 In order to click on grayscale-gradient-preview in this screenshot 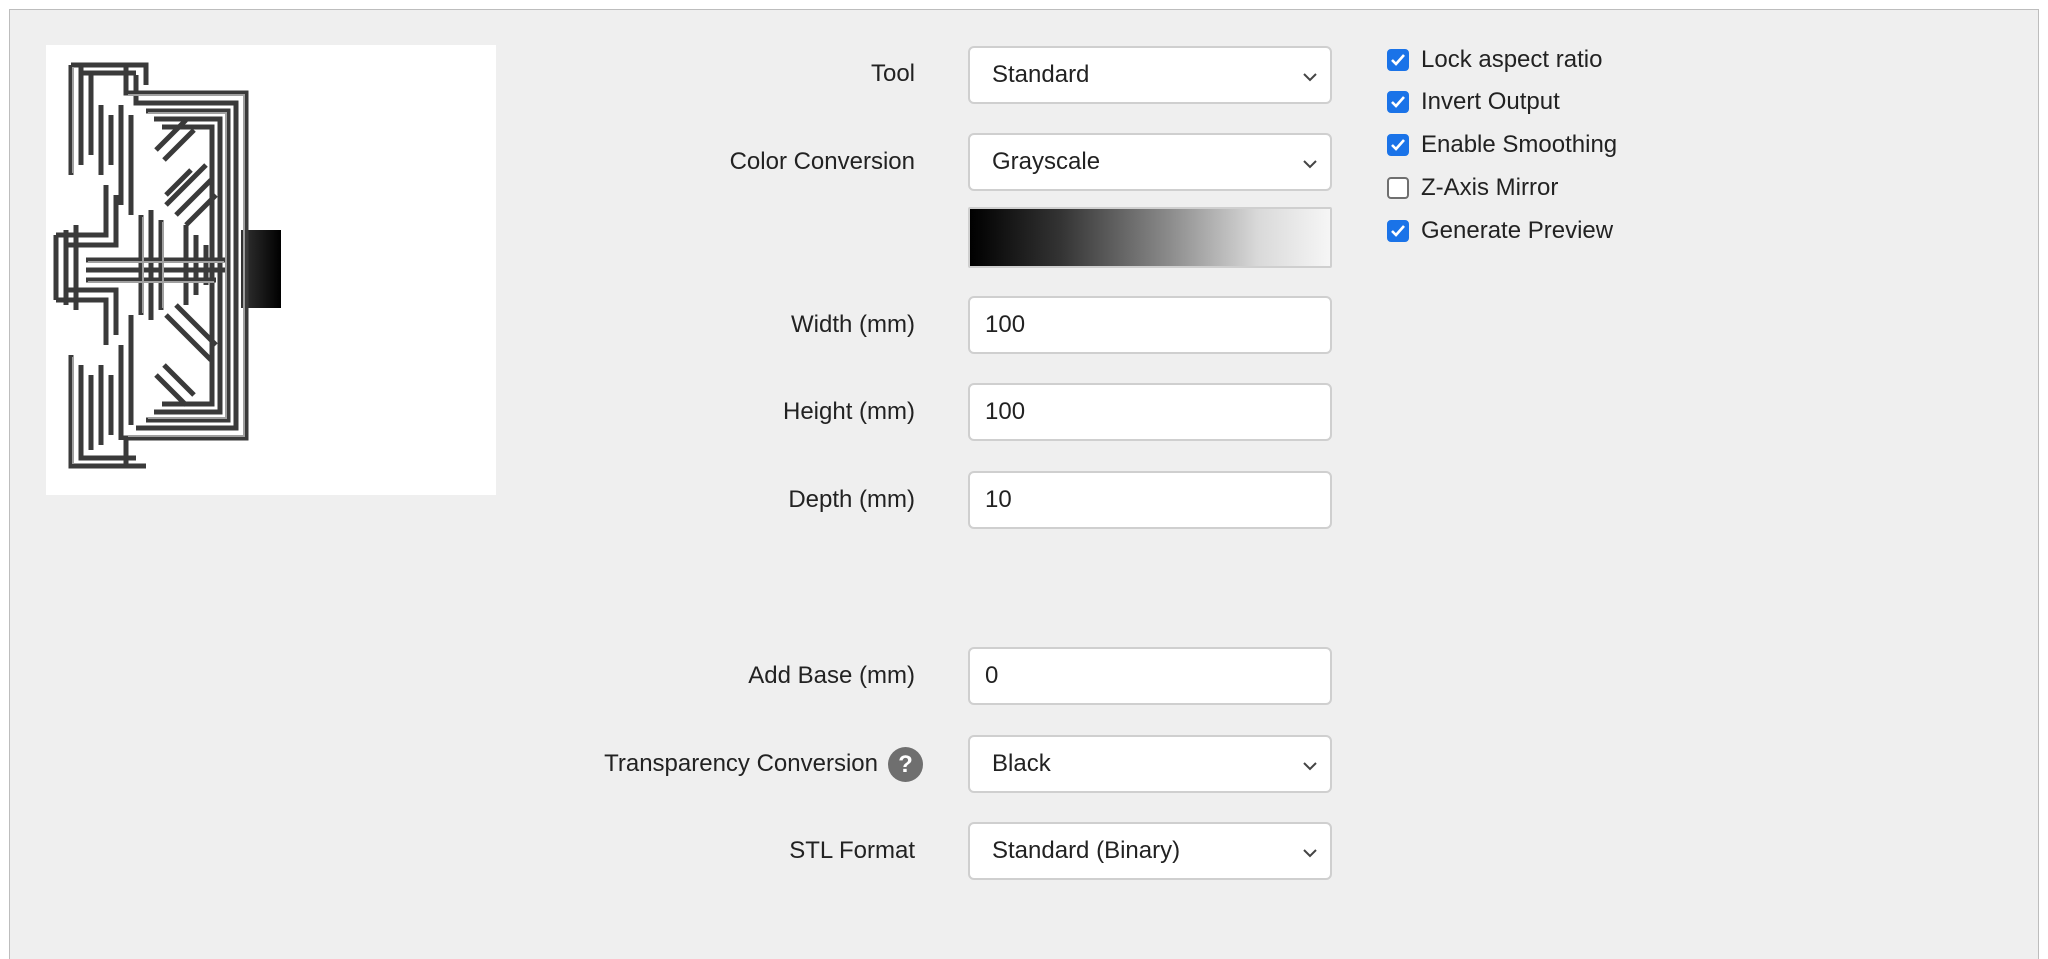, I will do `click(1150, 237)`.